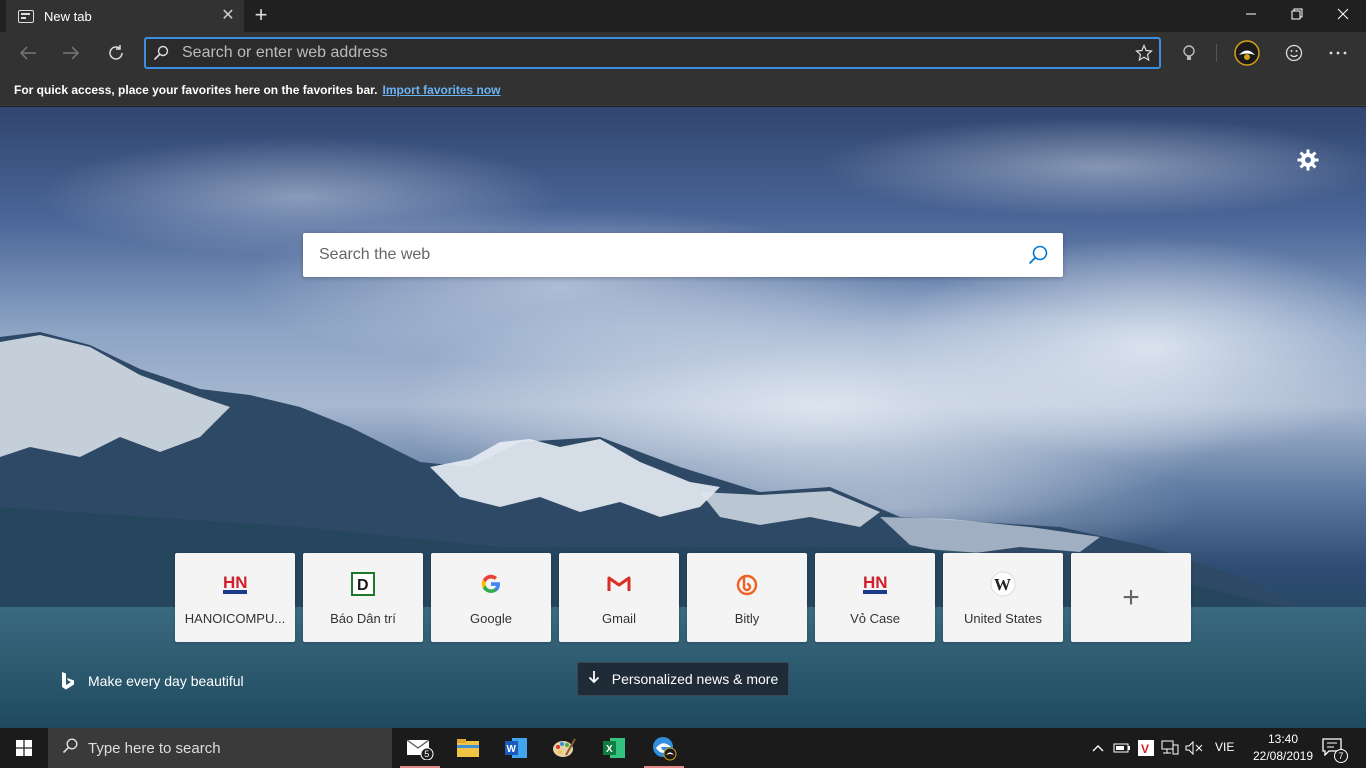 This screenshot has width=1366, height=768. What do you see at coordinates (68, 681) in the screenshot?
I see `bing-logo-icon` at bounding box center [68, 681].